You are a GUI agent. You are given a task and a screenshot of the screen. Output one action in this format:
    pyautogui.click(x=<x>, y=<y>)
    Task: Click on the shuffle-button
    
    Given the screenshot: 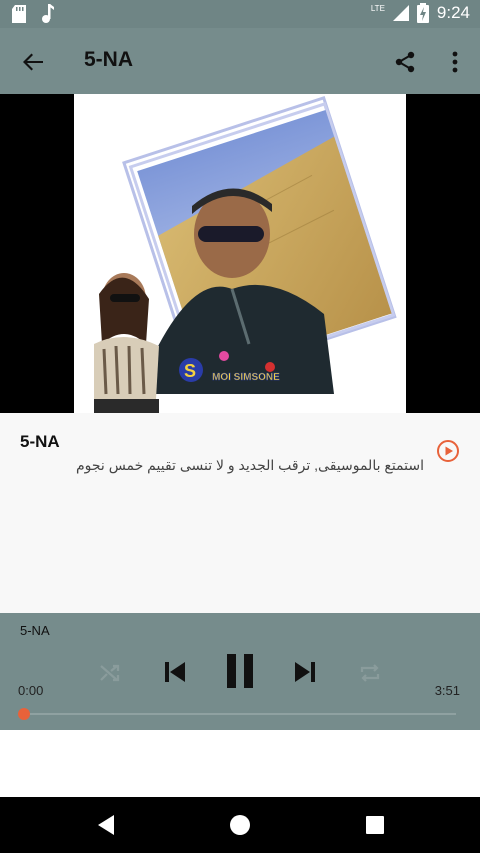 What is the action you would take?
    pyautogui.click(x=110, y=673)
    